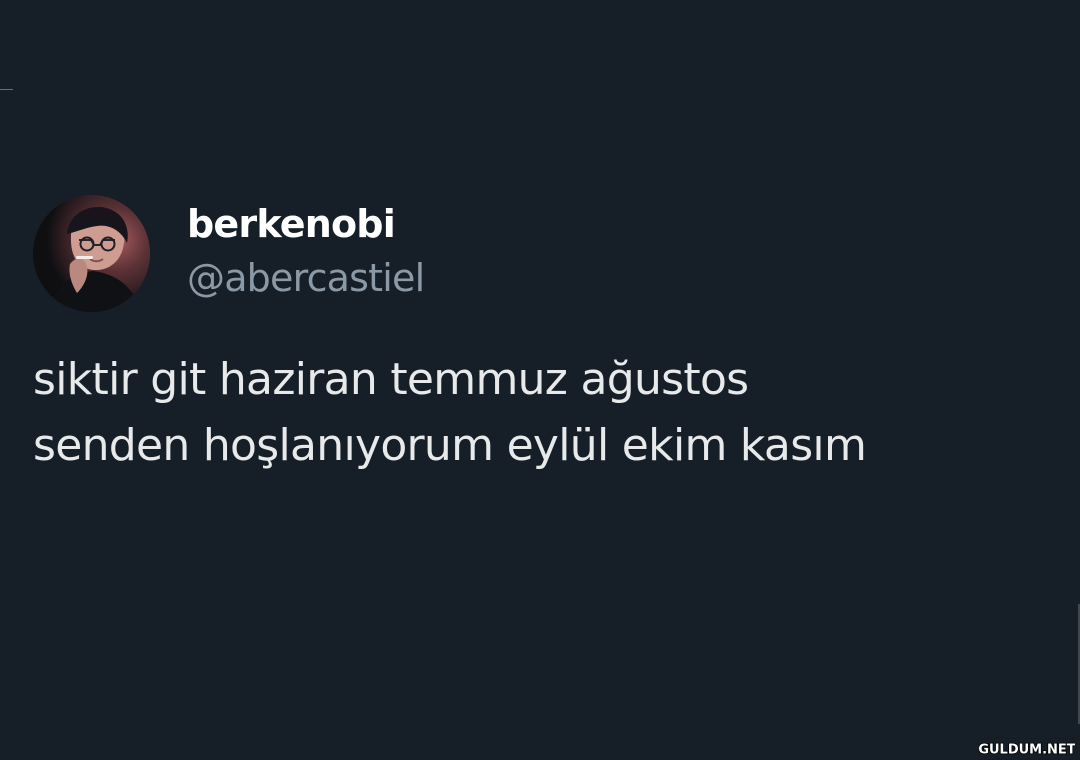 Image resolution: width=1080 pixels, height=760 pixels. What do you see at coordinates (391, 379) in the screenshot?
I see `tweet-text-line: siktir git haziran temmuz ağustos` at bounding box center [391, 379].